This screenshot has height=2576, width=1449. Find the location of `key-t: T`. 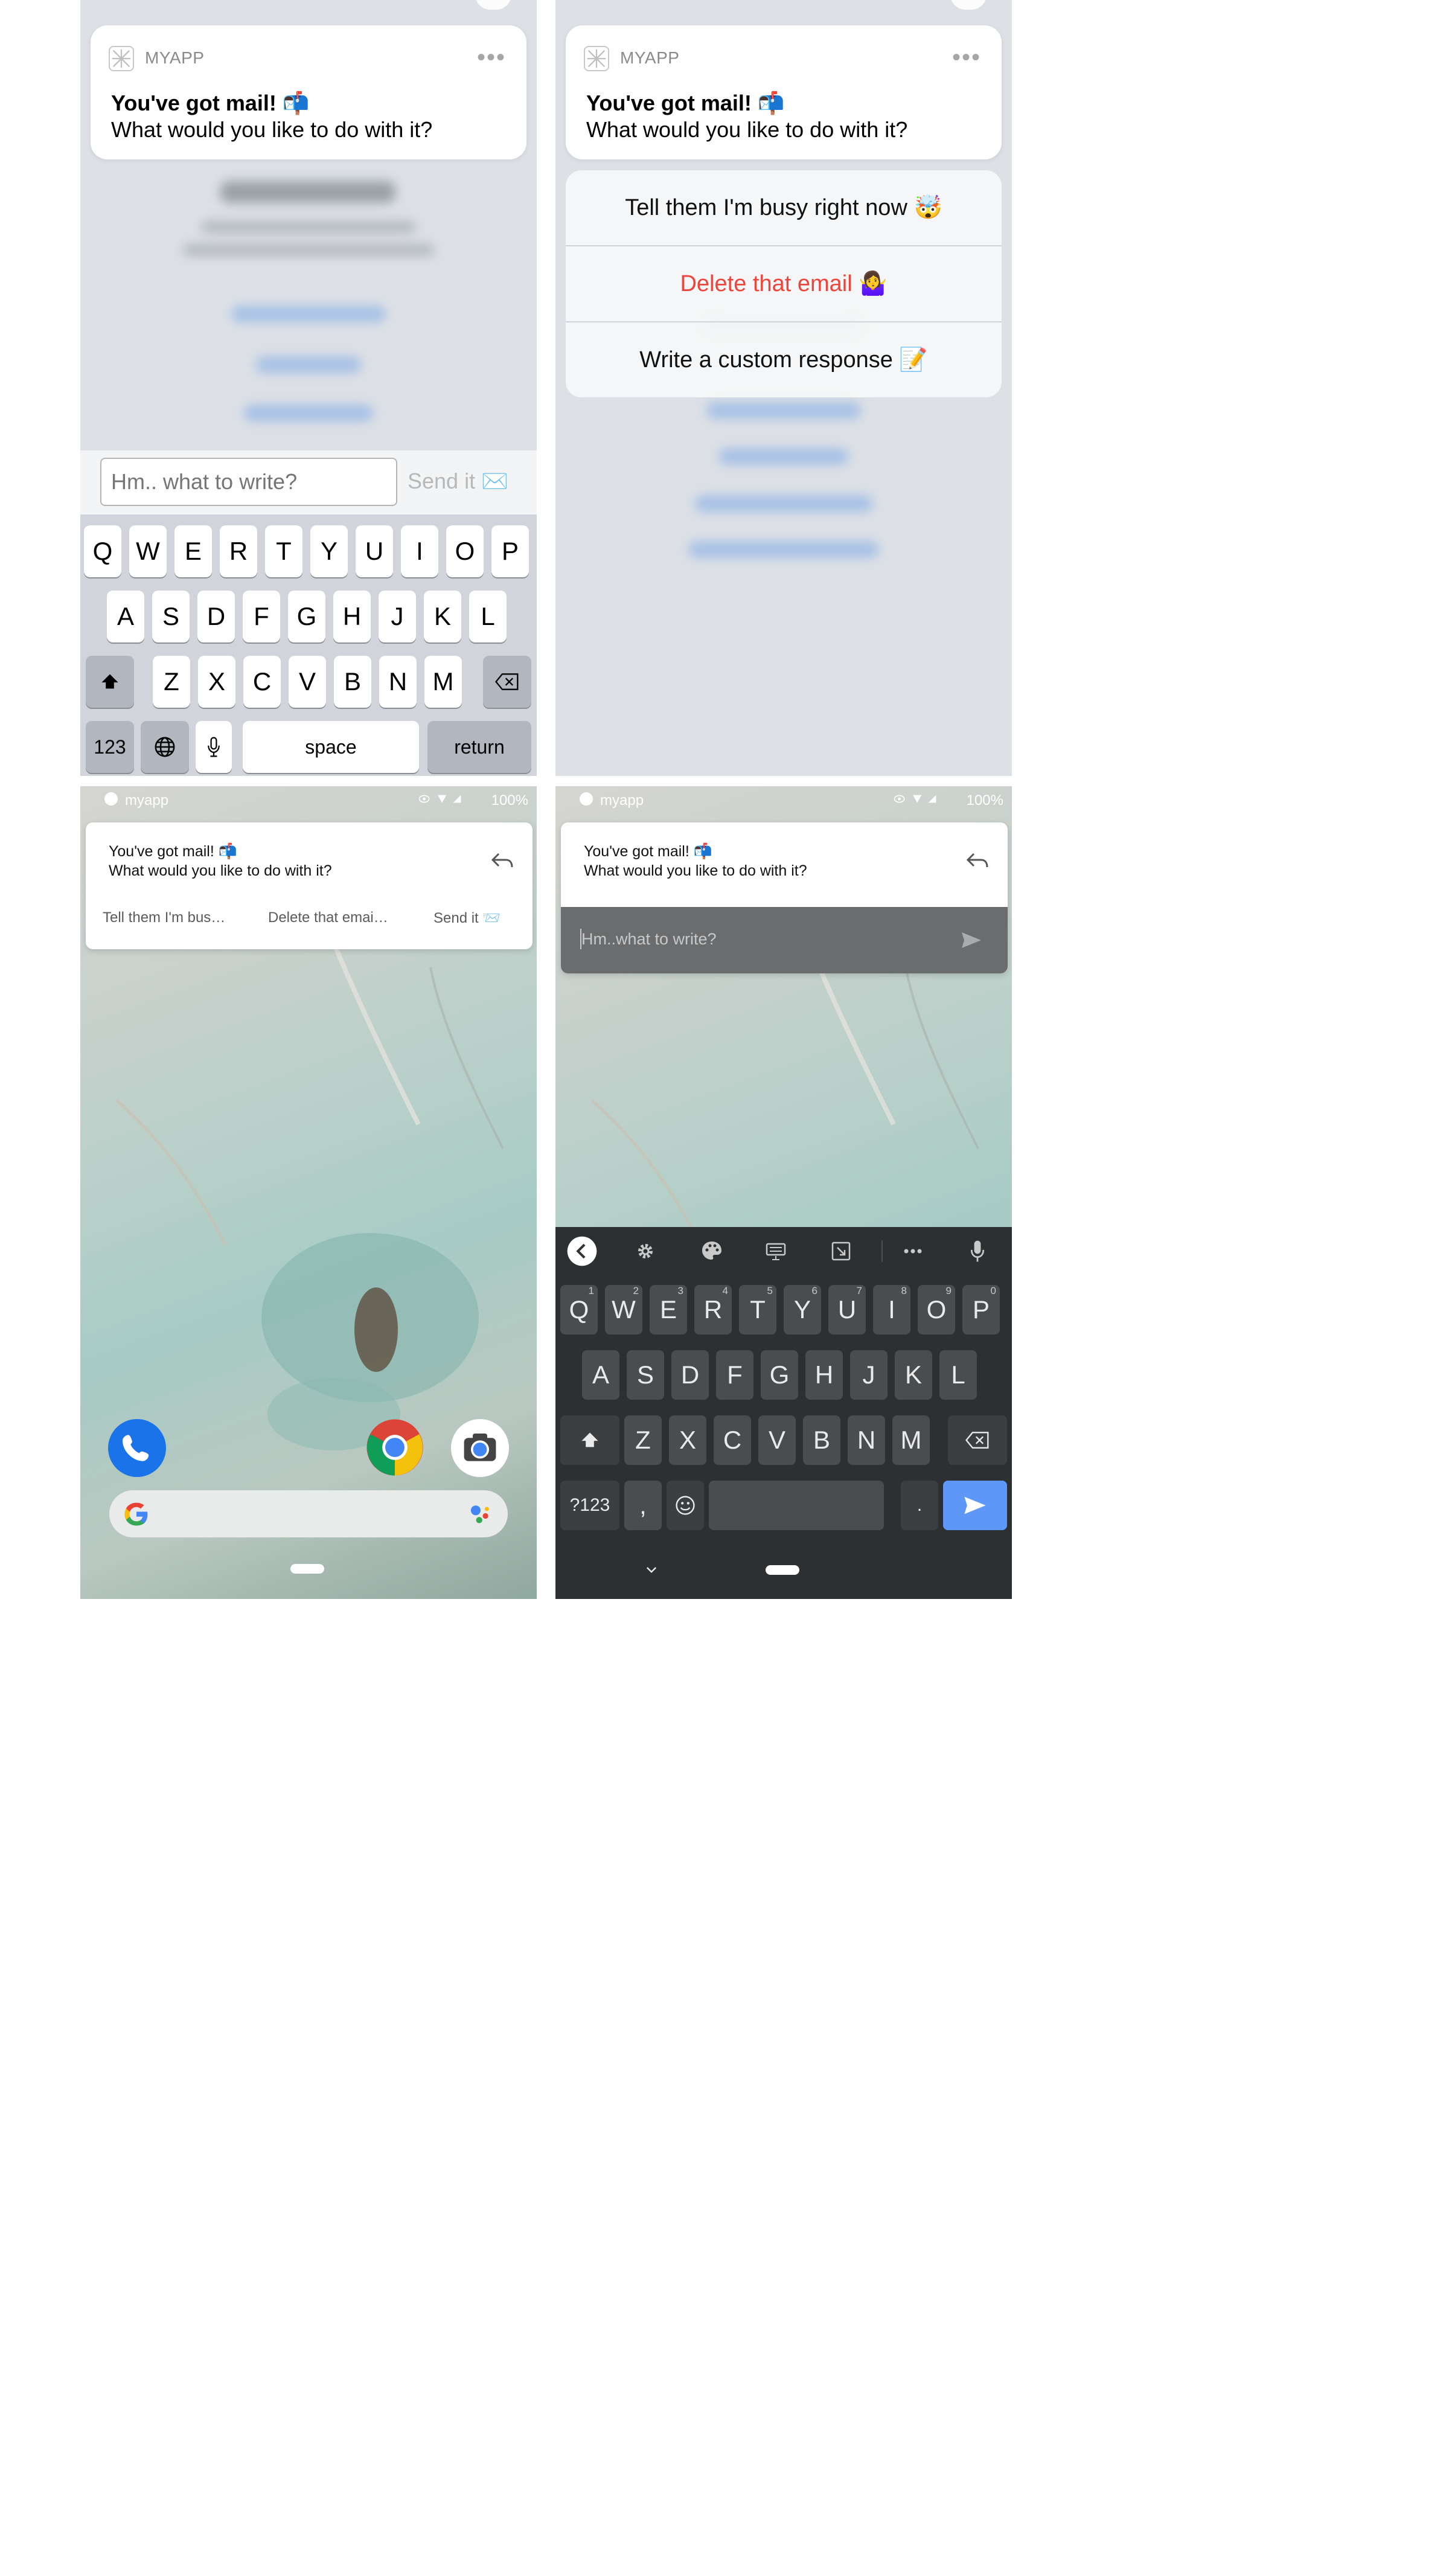

key-t: T is located at coordinates (283, 551).